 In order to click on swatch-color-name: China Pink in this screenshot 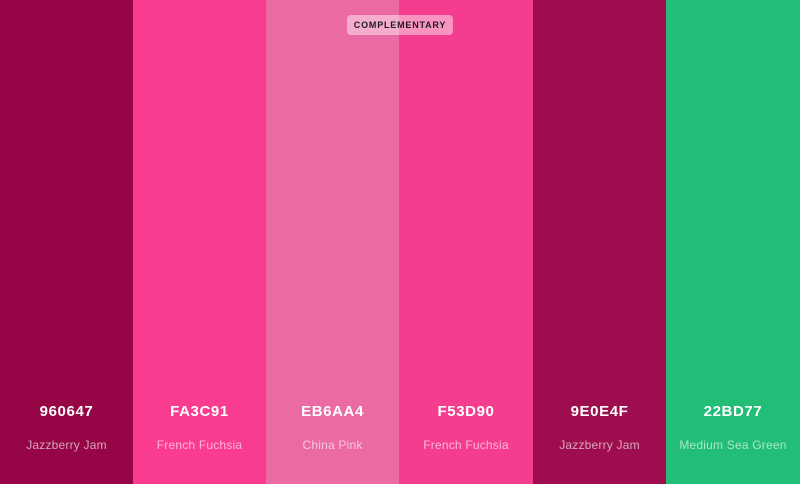, I will do `click(332, 445)`.